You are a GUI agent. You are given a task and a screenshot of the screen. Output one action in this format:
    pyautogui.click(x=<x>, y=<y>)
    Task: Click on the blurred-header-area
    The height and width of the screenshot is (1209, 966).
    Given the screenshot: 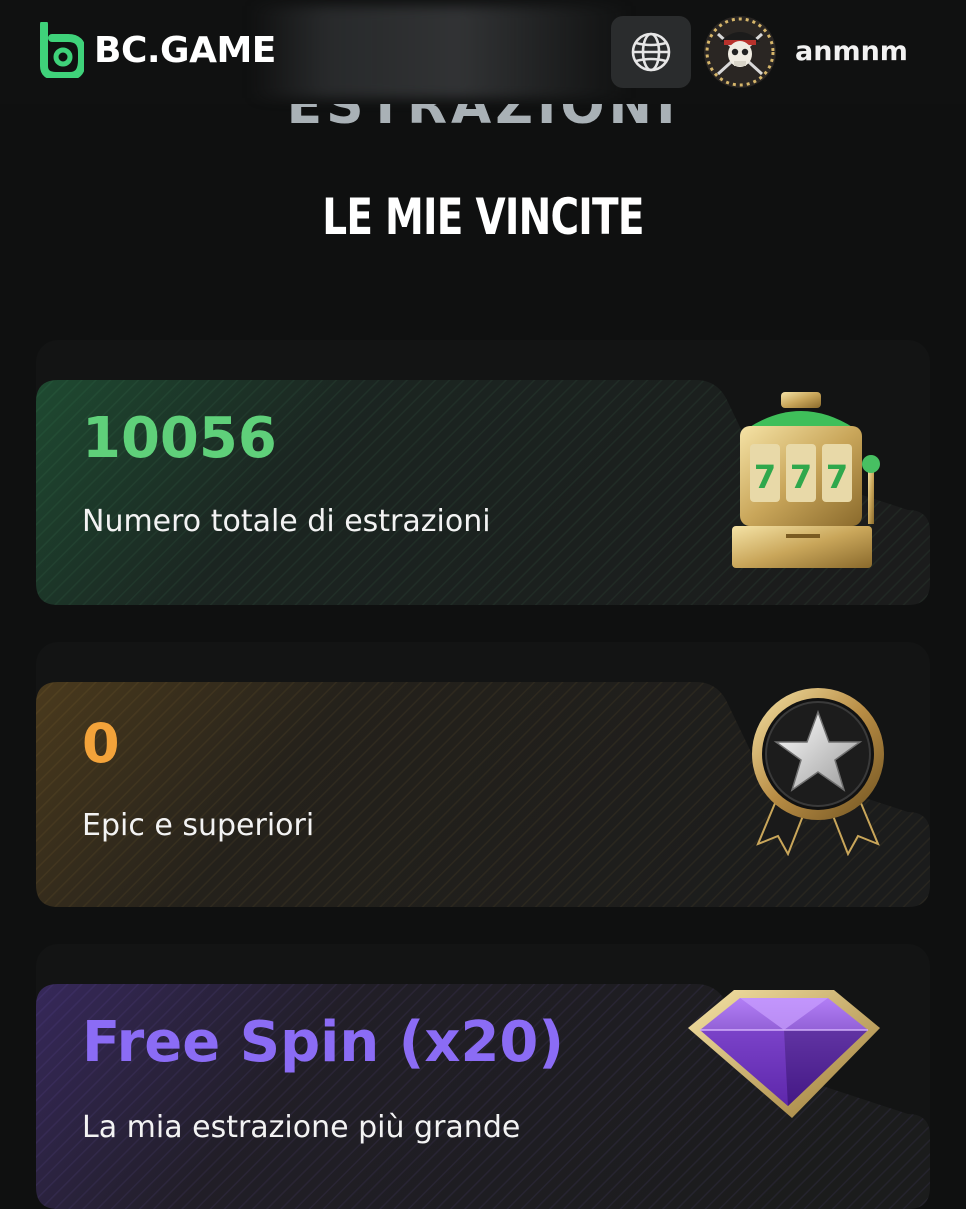 What is the action you would take?
    pyautogui.click(x=440, y=52)
    